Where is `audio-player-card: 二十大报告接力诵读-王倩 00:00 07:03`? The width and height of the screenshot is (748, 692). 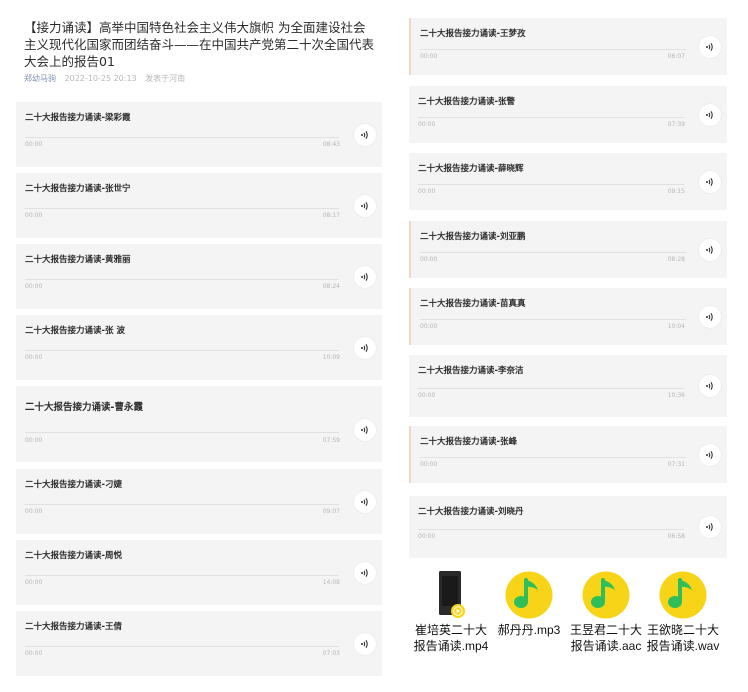 audio-player-card: 二十大报告接力诵读-王倩 00:00 07:03 is located at coordinates (199, 643).